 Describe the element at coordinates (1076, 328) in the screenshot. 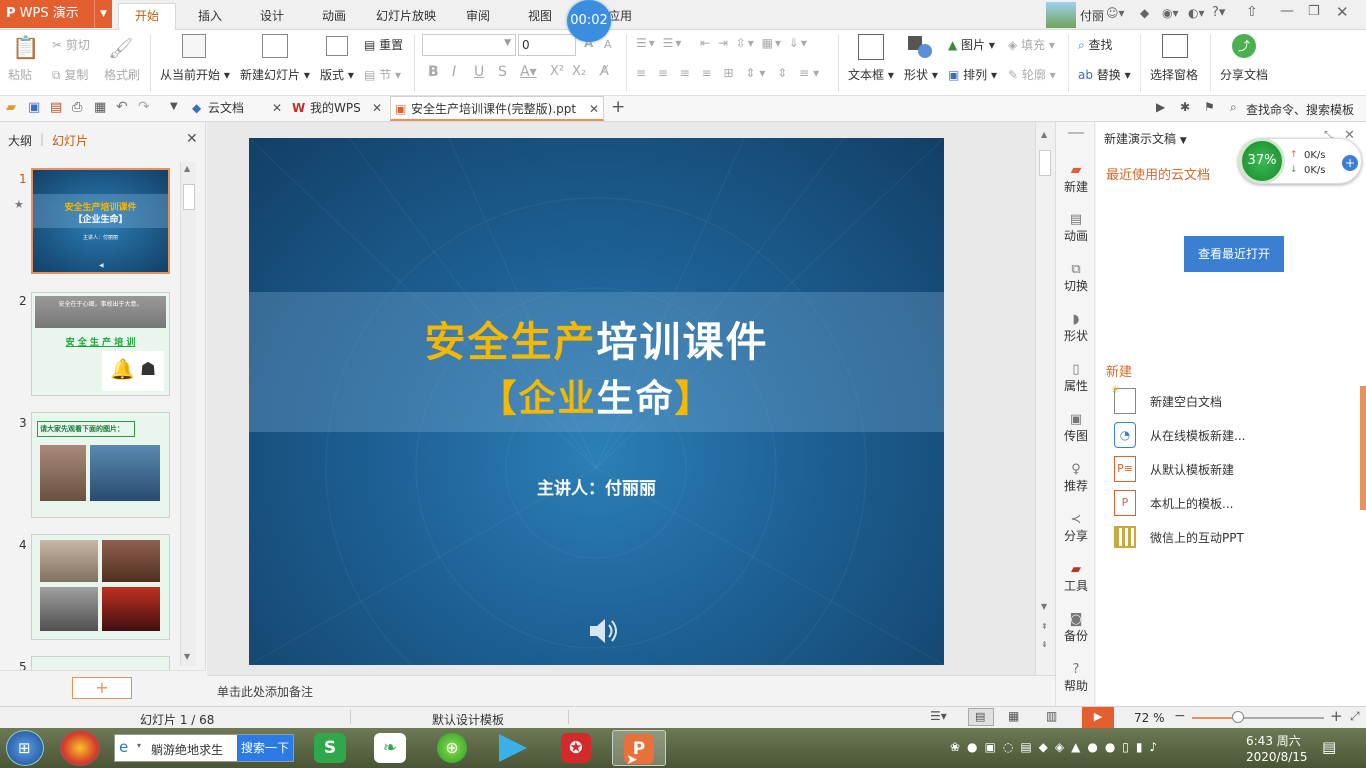

I see `sidebar-item-shape: ◗ 形状` at that location.